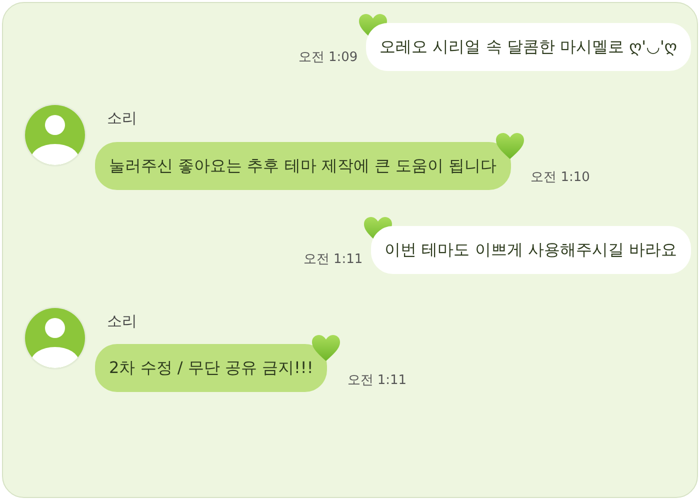 This screenshot has height=500, width=700. Describe the element at coordinates (560, 178) in the screenshot. I see `timestamp: 오전 1:10` at that location.